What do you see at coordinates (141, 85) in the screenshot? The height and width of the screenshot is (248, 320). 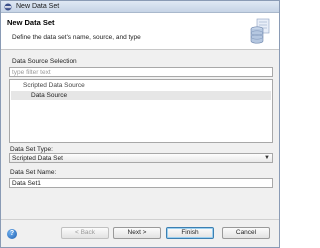 I see `tree-item-scripted-data-source: Scripted Data Source` at bounding box center [141, 85].